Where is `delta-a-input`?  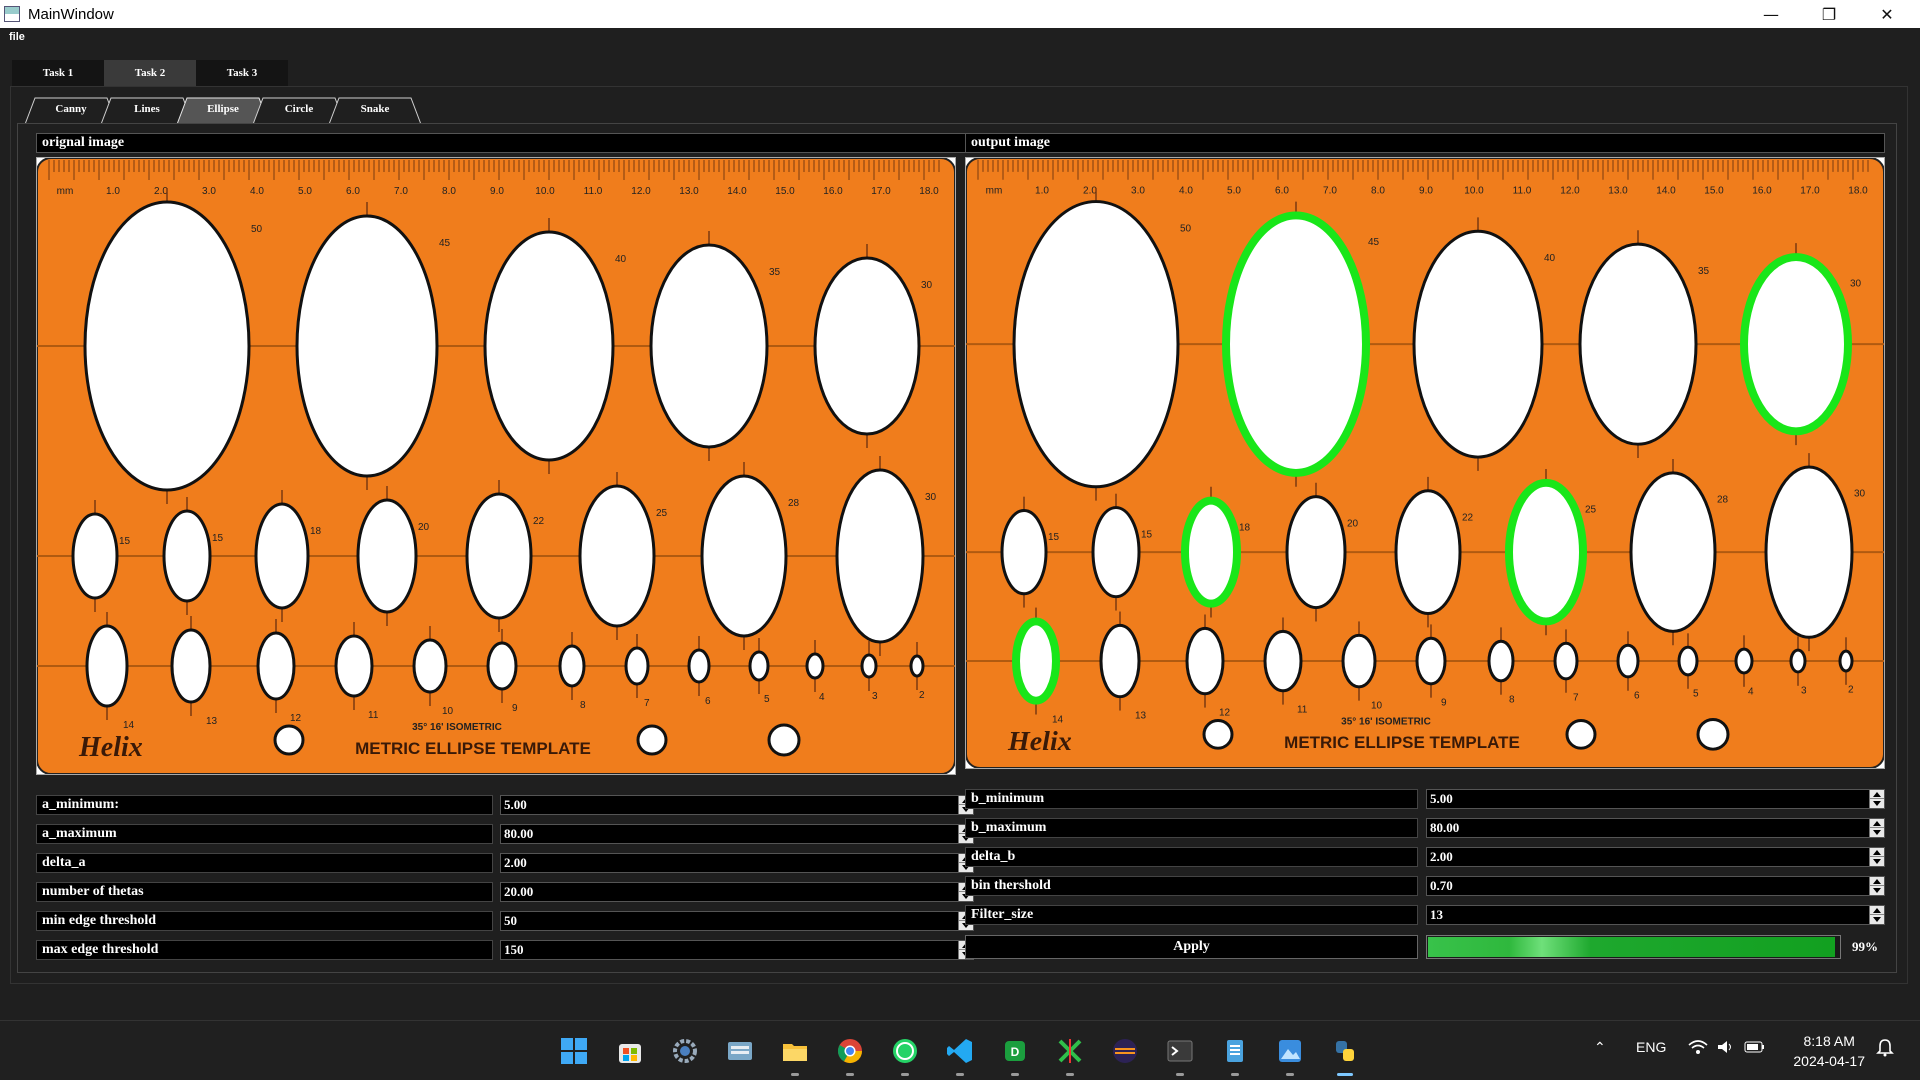
delta-a-input is located at coordinates (729, 863).